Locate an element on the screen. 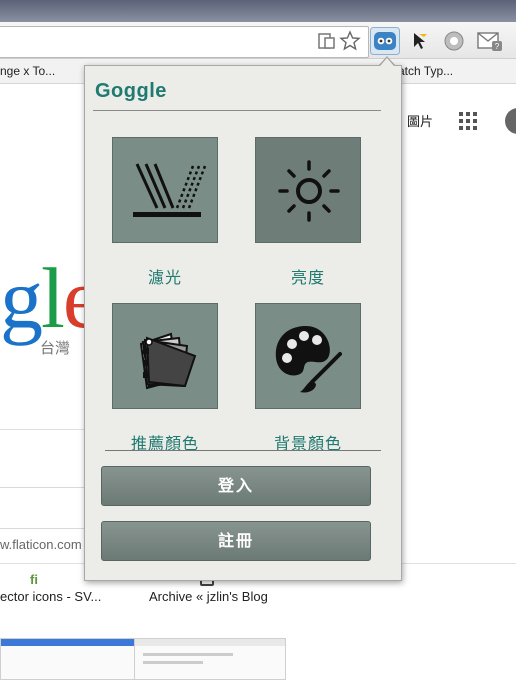  background-color-button is located at coordinates (308, 356).